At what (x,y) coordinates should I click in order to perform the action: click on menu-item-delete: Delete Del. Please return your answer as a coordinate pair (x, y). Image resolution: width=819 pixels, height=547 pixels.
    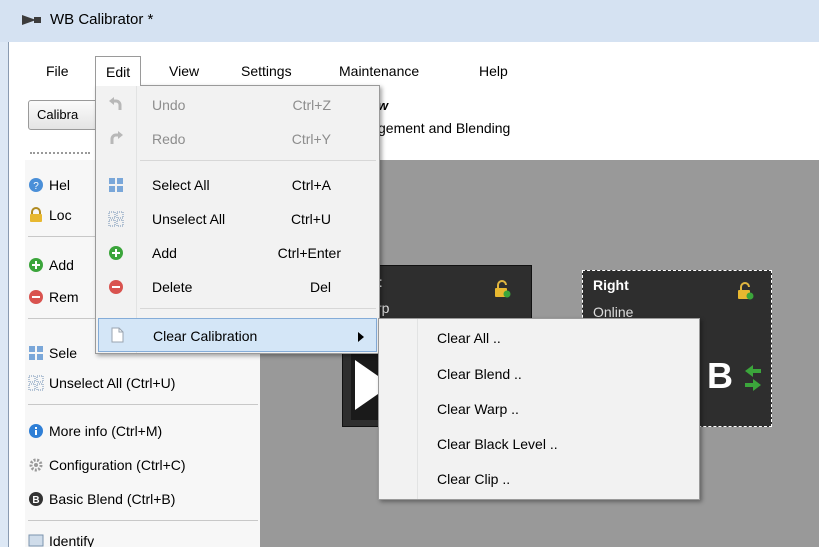
    Looking at the image, I should click on (237, 287).